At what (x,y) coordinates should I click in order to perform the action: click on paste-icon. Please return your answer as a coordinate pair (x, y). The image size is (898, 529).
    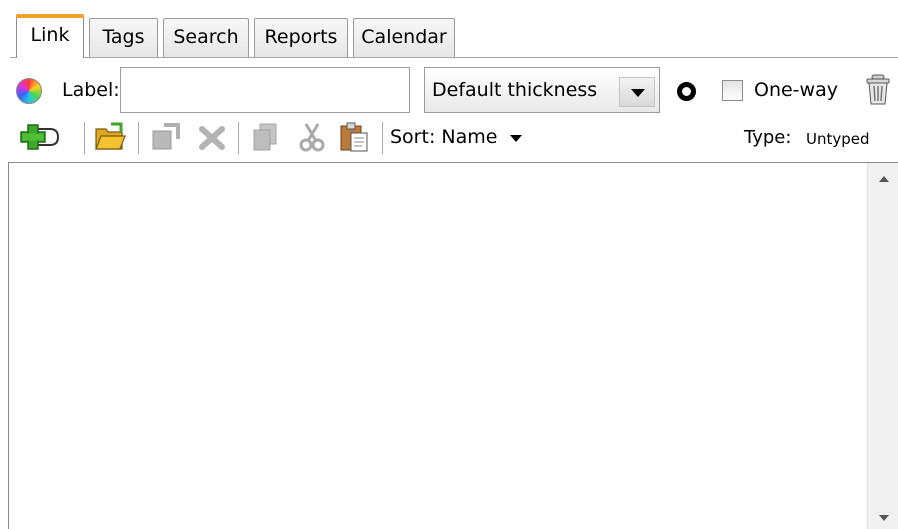
    Looking at the image, I should click on (354, 137).